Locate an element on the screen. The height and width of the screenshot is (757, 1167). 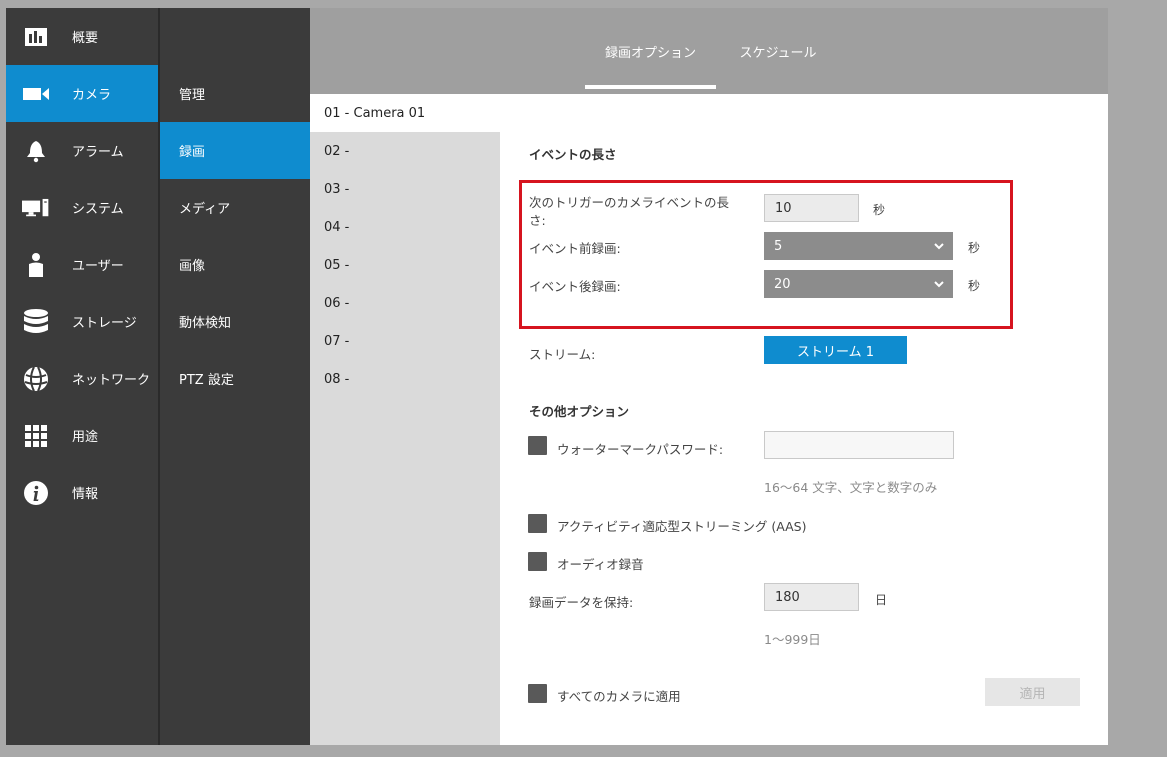
camera-list-item: 05 - is located at coordinates (405, 265).